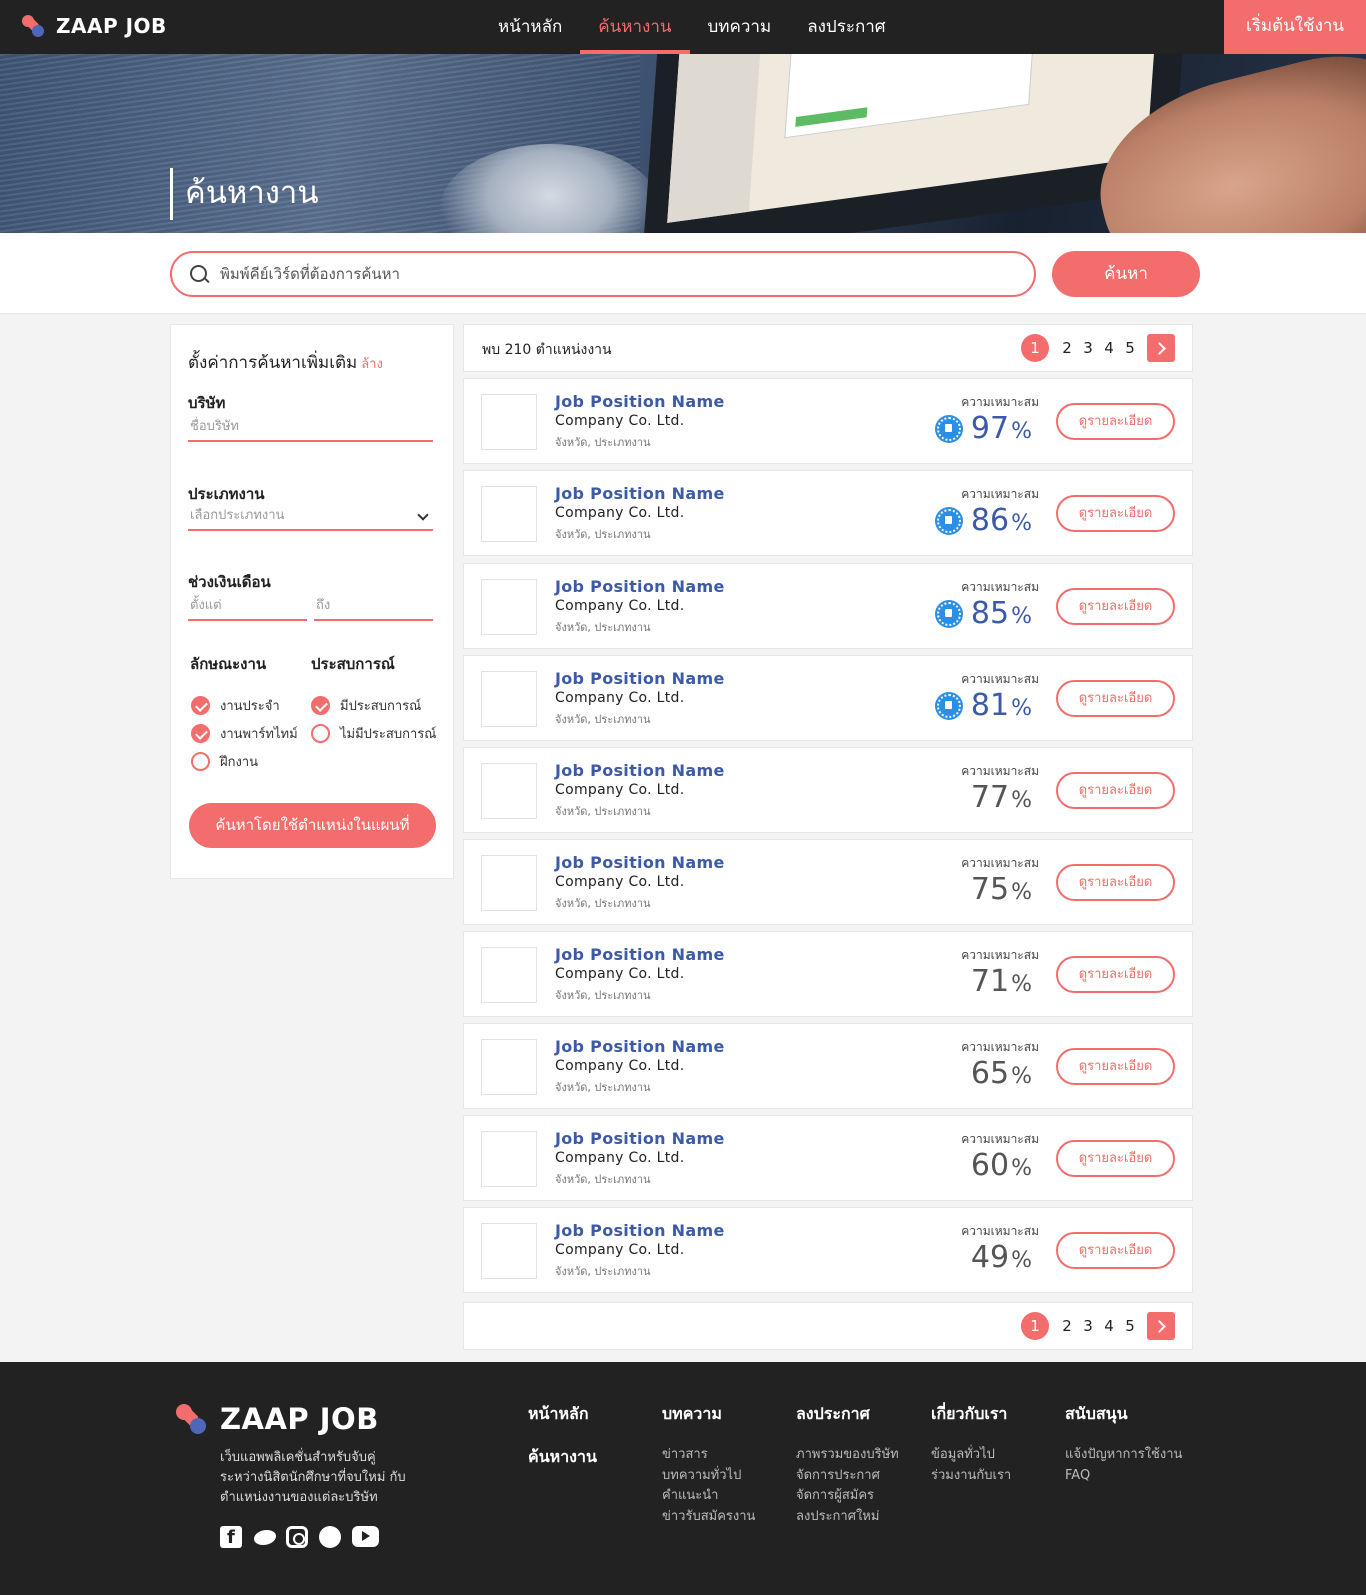 The height and width of the screenshot is (1595, 1366). Describe the element at coordinates (244, 733) in the screenshot. I see `checkbox-parttime: งานพาร์ทไทม์` at that location.